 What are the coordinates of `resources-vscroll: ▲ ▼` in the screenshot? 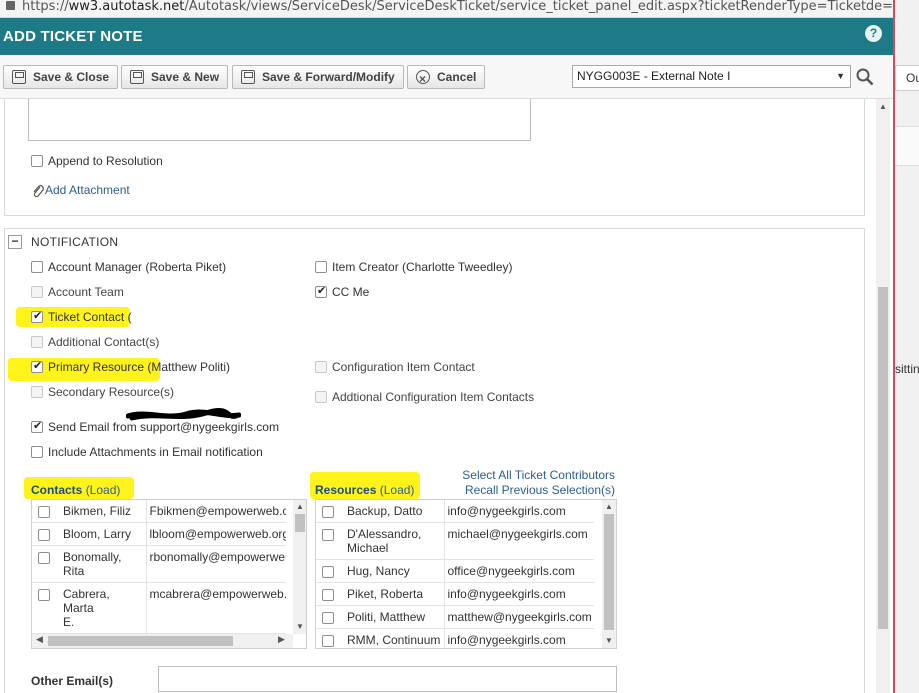 It's located at (609, 574).